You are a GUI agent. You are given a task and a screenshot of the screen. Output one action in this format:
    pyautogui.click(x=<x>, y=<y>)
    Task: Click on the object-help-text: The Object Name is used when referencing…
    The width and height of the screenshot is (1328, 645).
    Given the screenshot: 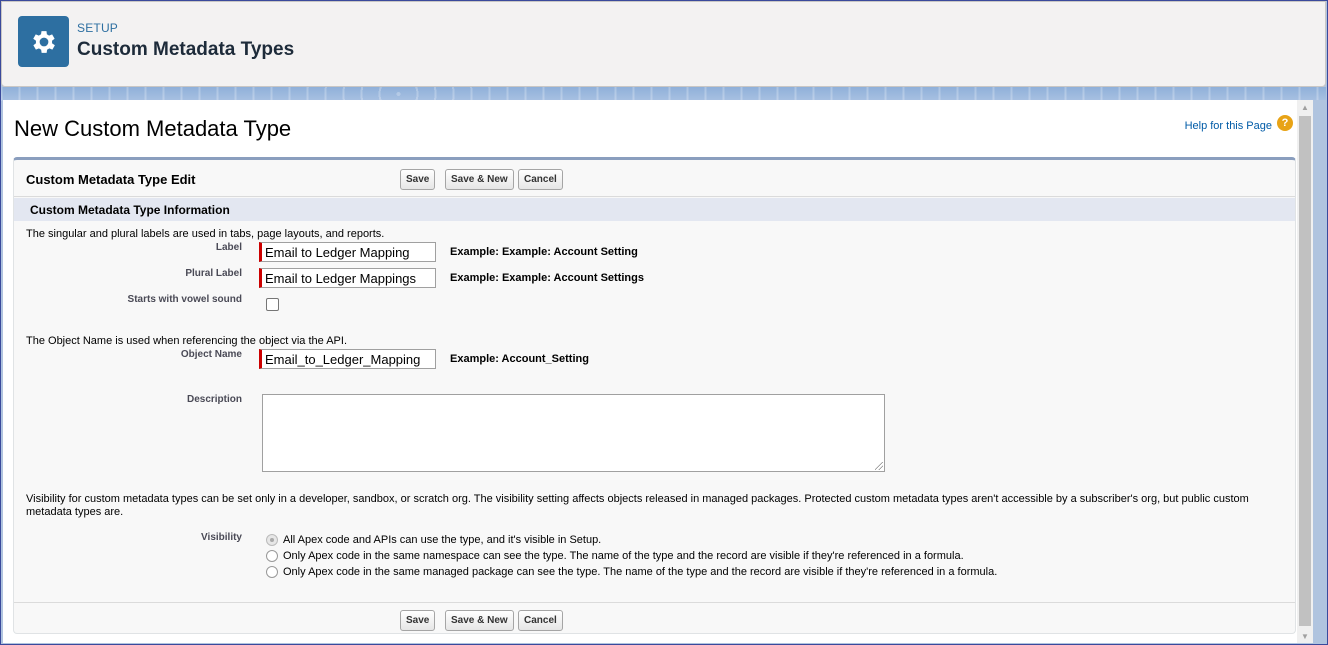 What is the action you would take?
    pyautogui.click(x=187, y=341)
    